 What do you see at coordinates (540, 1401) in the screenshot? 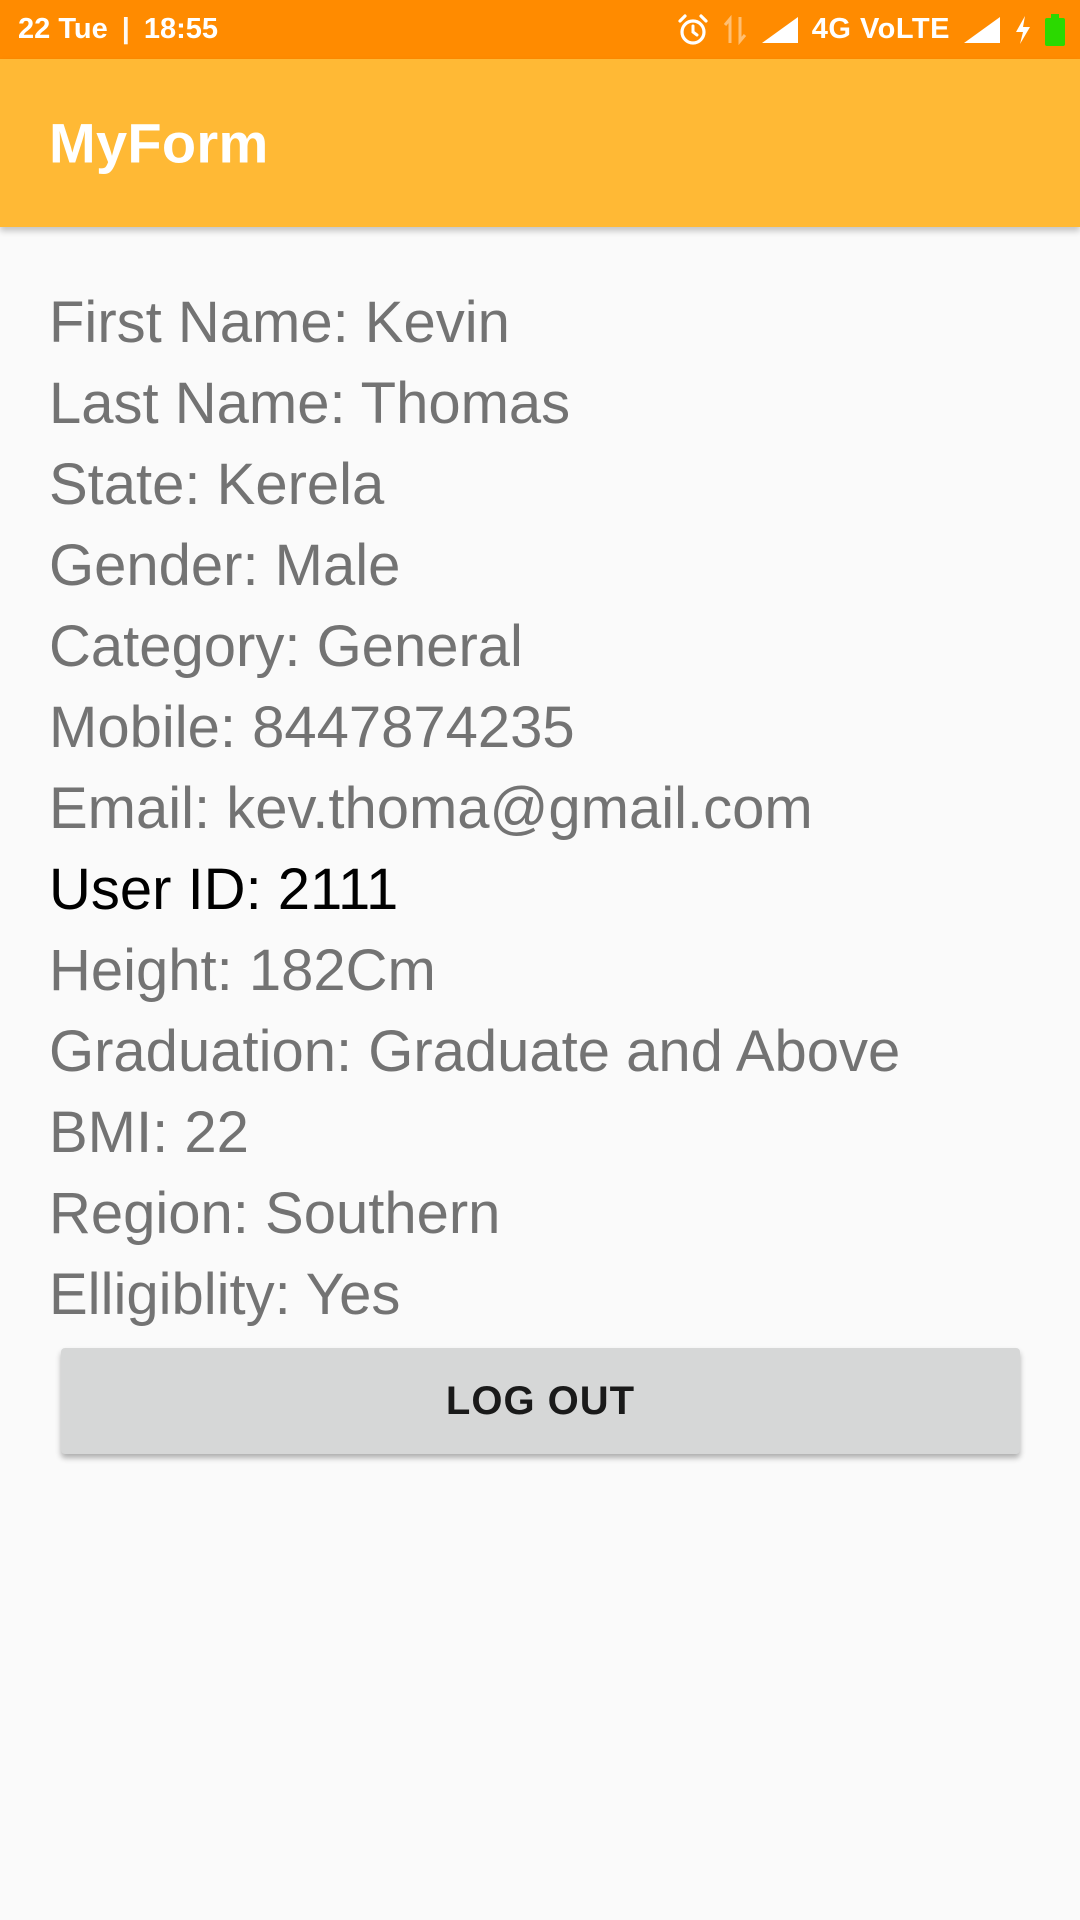
I see `logout-button: LOG OUT` at bounding box center [540, 1401].